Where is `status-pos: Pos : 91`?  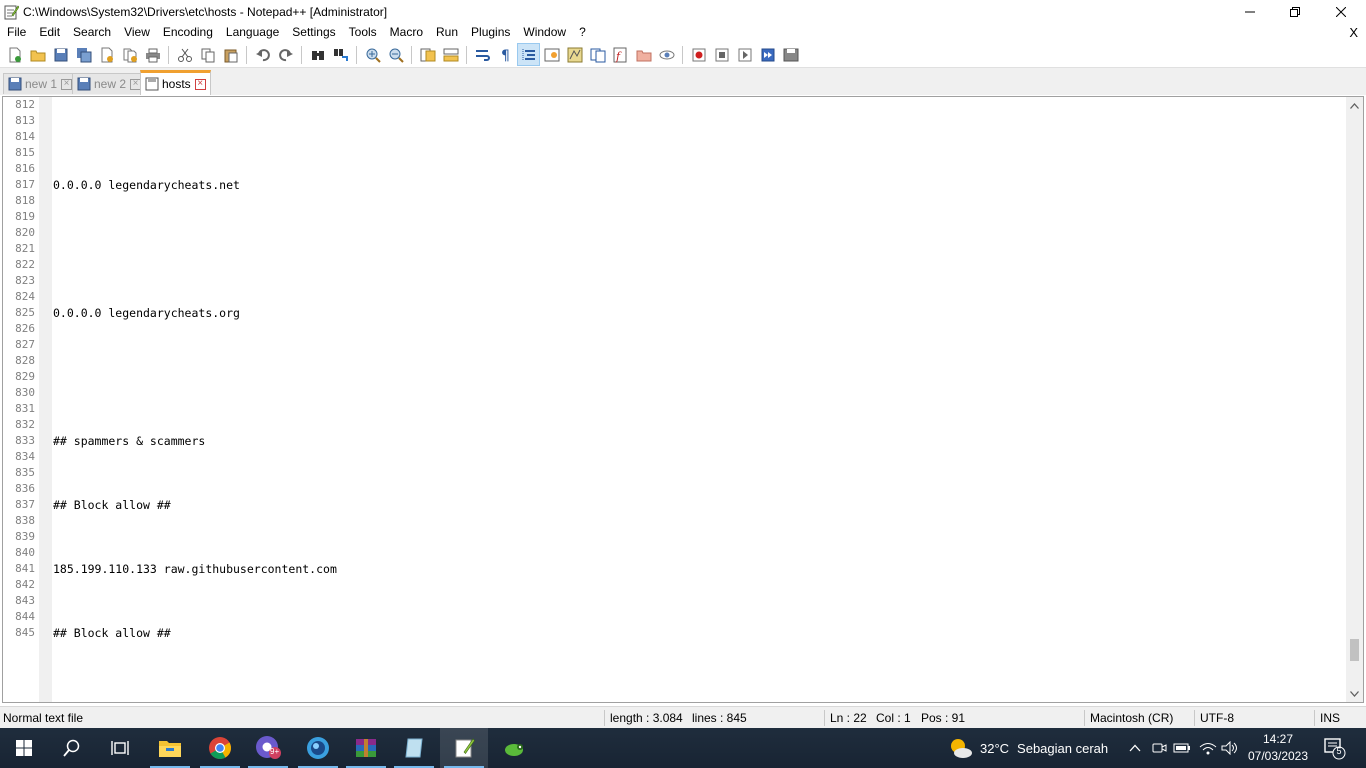 status-pos: Pos : 91 is located at coordinates (943, 718).